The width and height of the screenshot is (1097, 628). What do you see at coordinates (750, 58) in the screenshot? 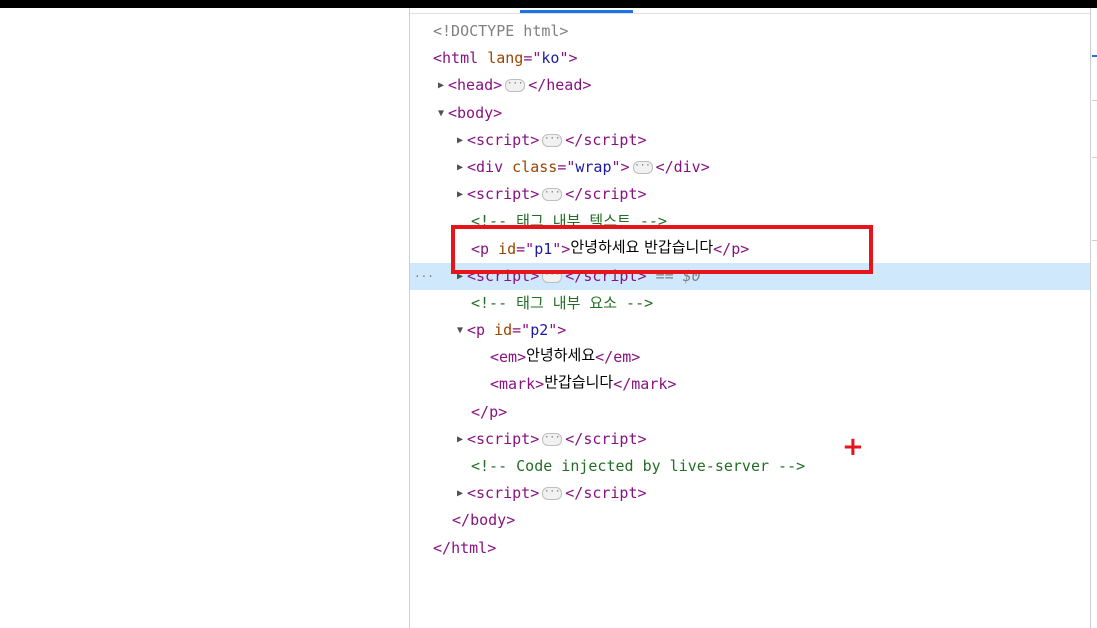
I see `tree-row-html: <html lang="ko">` at bounding box center [750, 58].